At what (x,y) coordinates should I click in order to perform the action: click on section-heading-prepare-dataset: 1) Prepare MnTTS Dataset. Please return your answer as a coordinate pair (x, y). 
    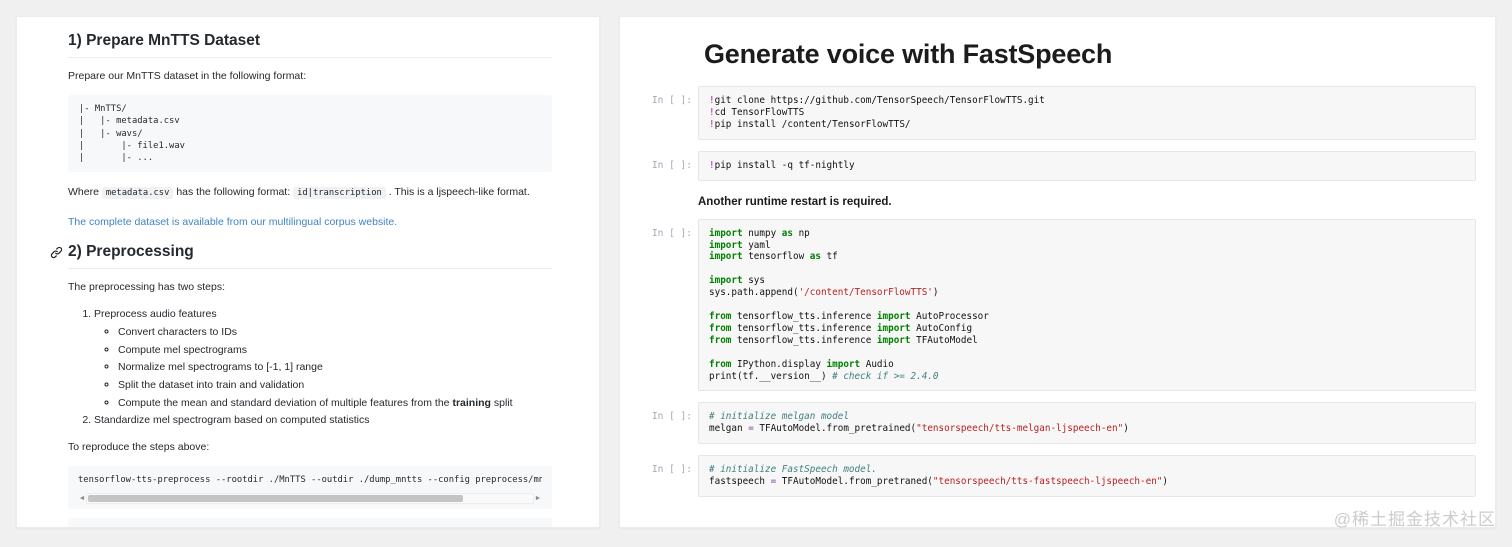
    Looking at the image, I should click on (310, 45).